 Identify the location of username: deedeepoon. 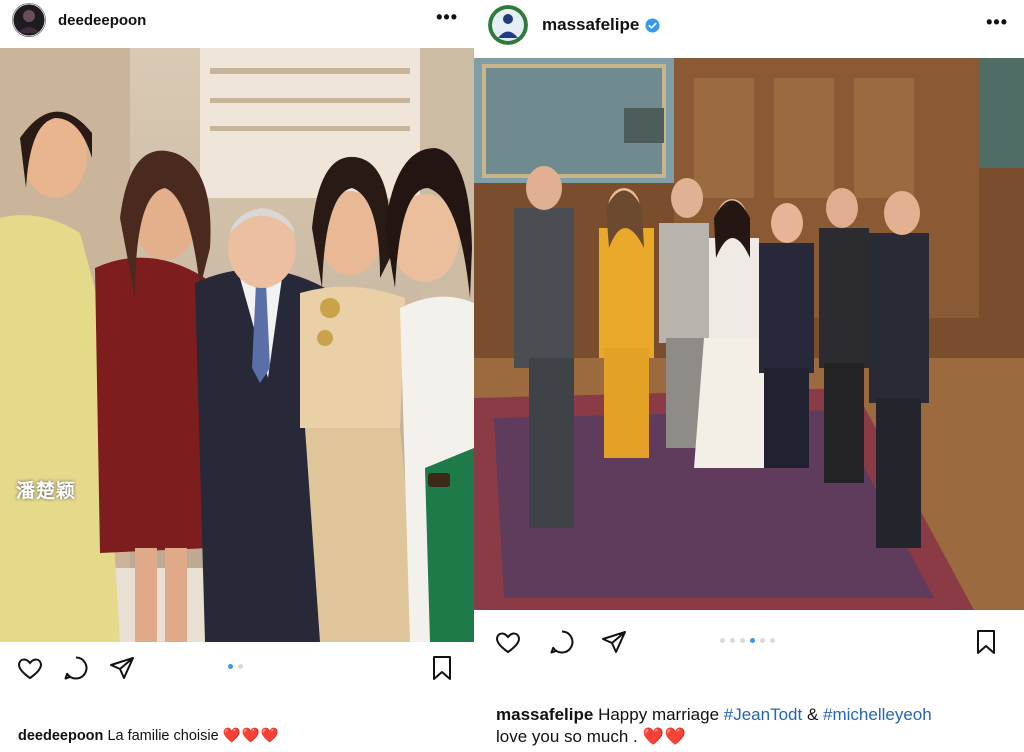
(102, 20).